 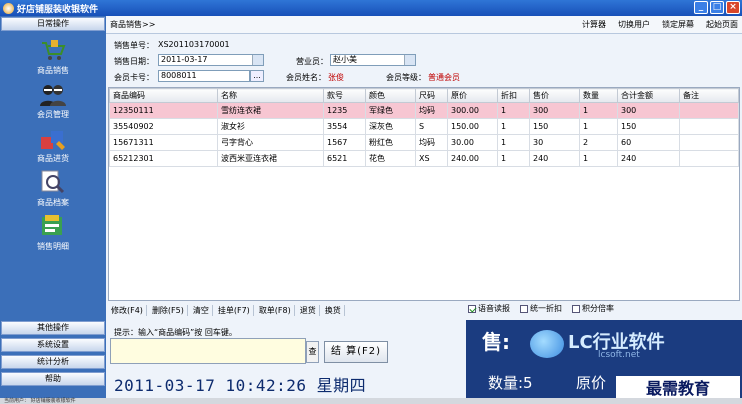 What do you see at coordinates (270, 95) in the screenshot?
I see `col-header: 名称` at bounding box center [270, 95].